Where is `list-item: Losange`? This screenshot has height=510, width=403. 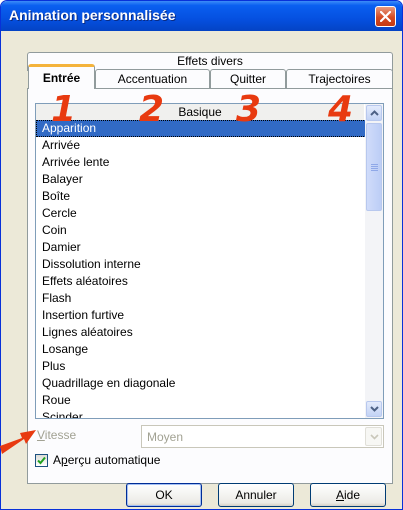 list-item: Losange is located at coordinates (201, 349).